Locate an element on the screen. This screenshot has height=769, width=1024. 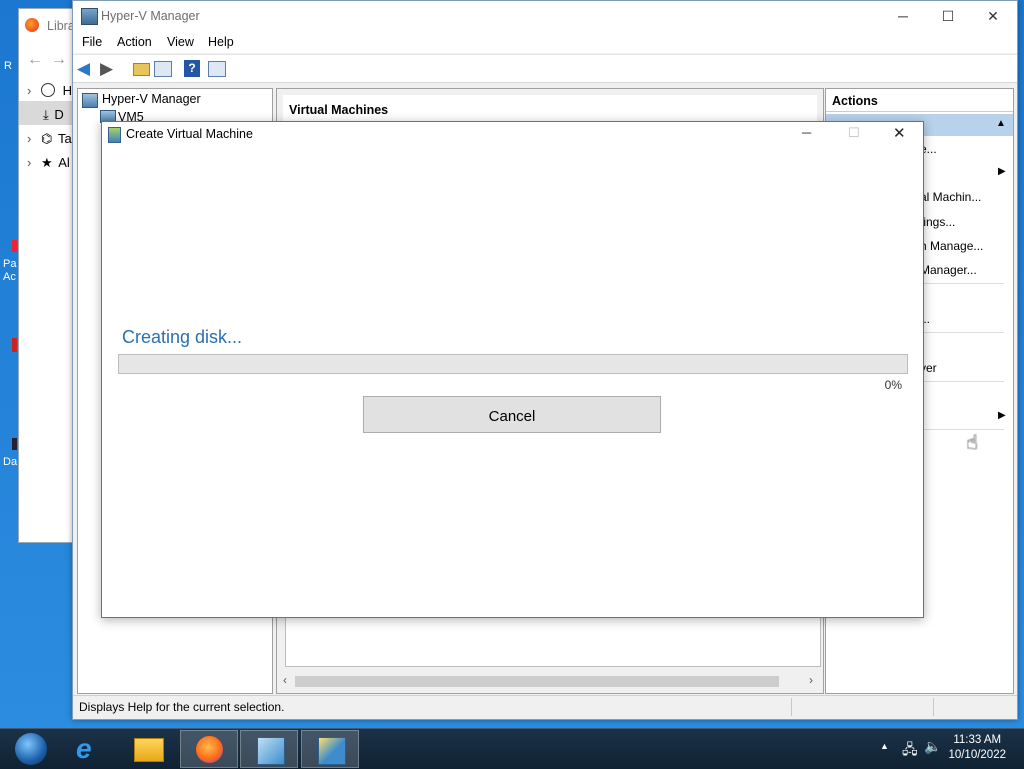
status-text: Displays Help for the current selection. is located at coordinates (182, 707).